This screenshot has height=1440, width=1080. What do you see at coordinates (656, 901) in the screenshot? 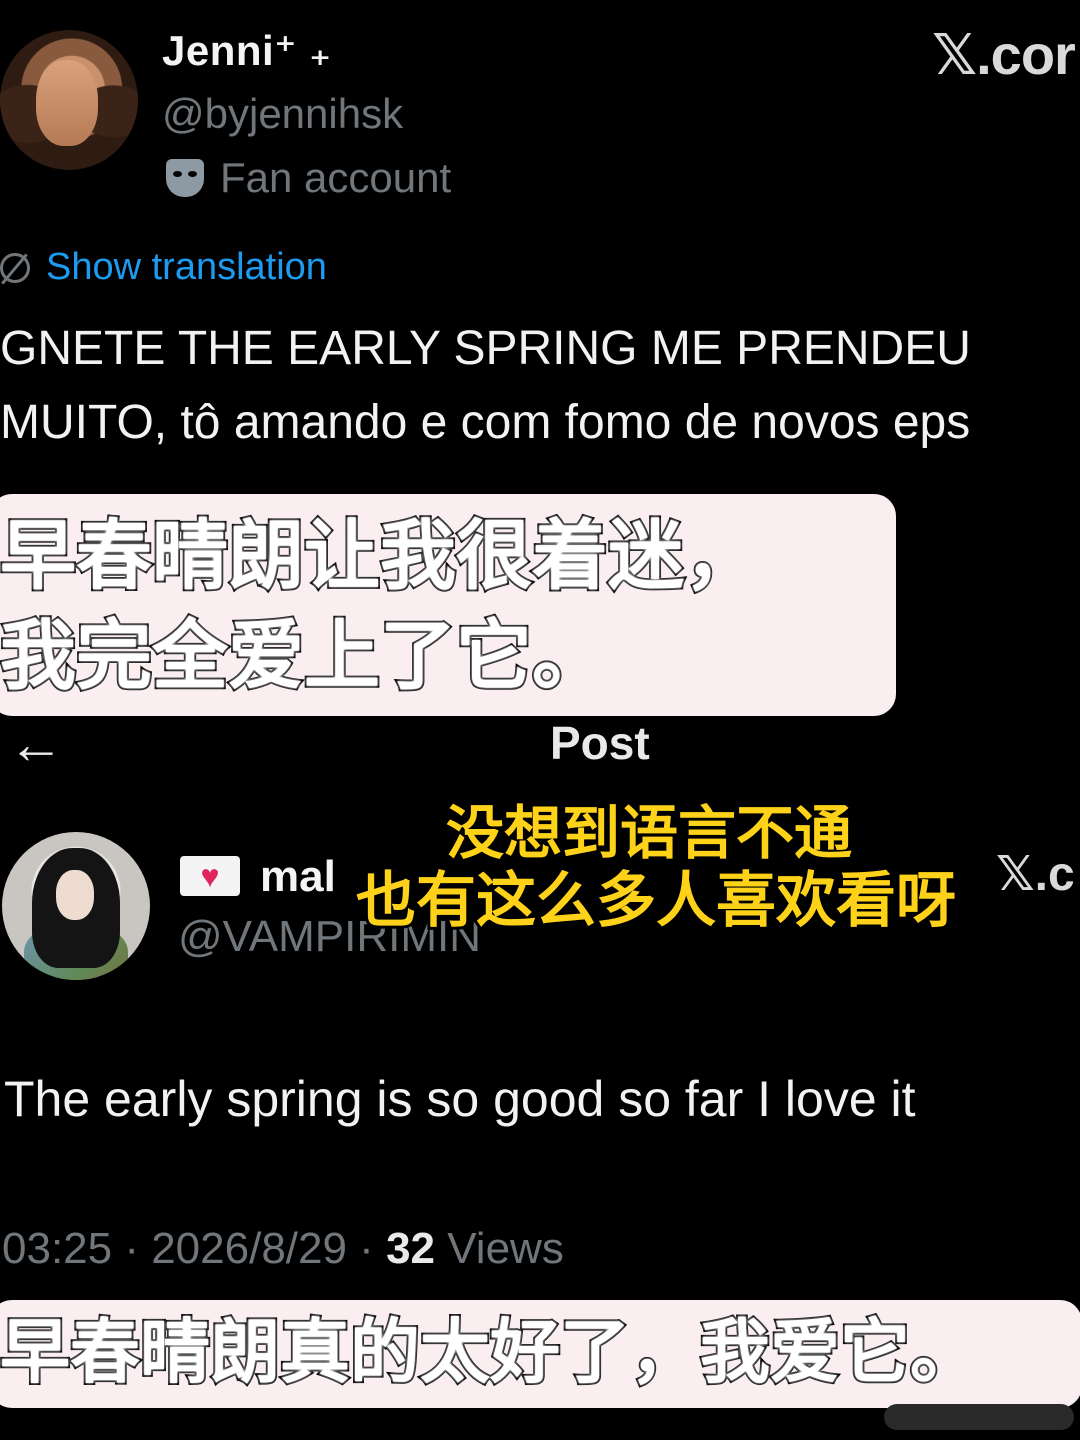
I see `commentary-caption-line: 也有这么多人喜欢看呀` at bounding box center [656, 901].